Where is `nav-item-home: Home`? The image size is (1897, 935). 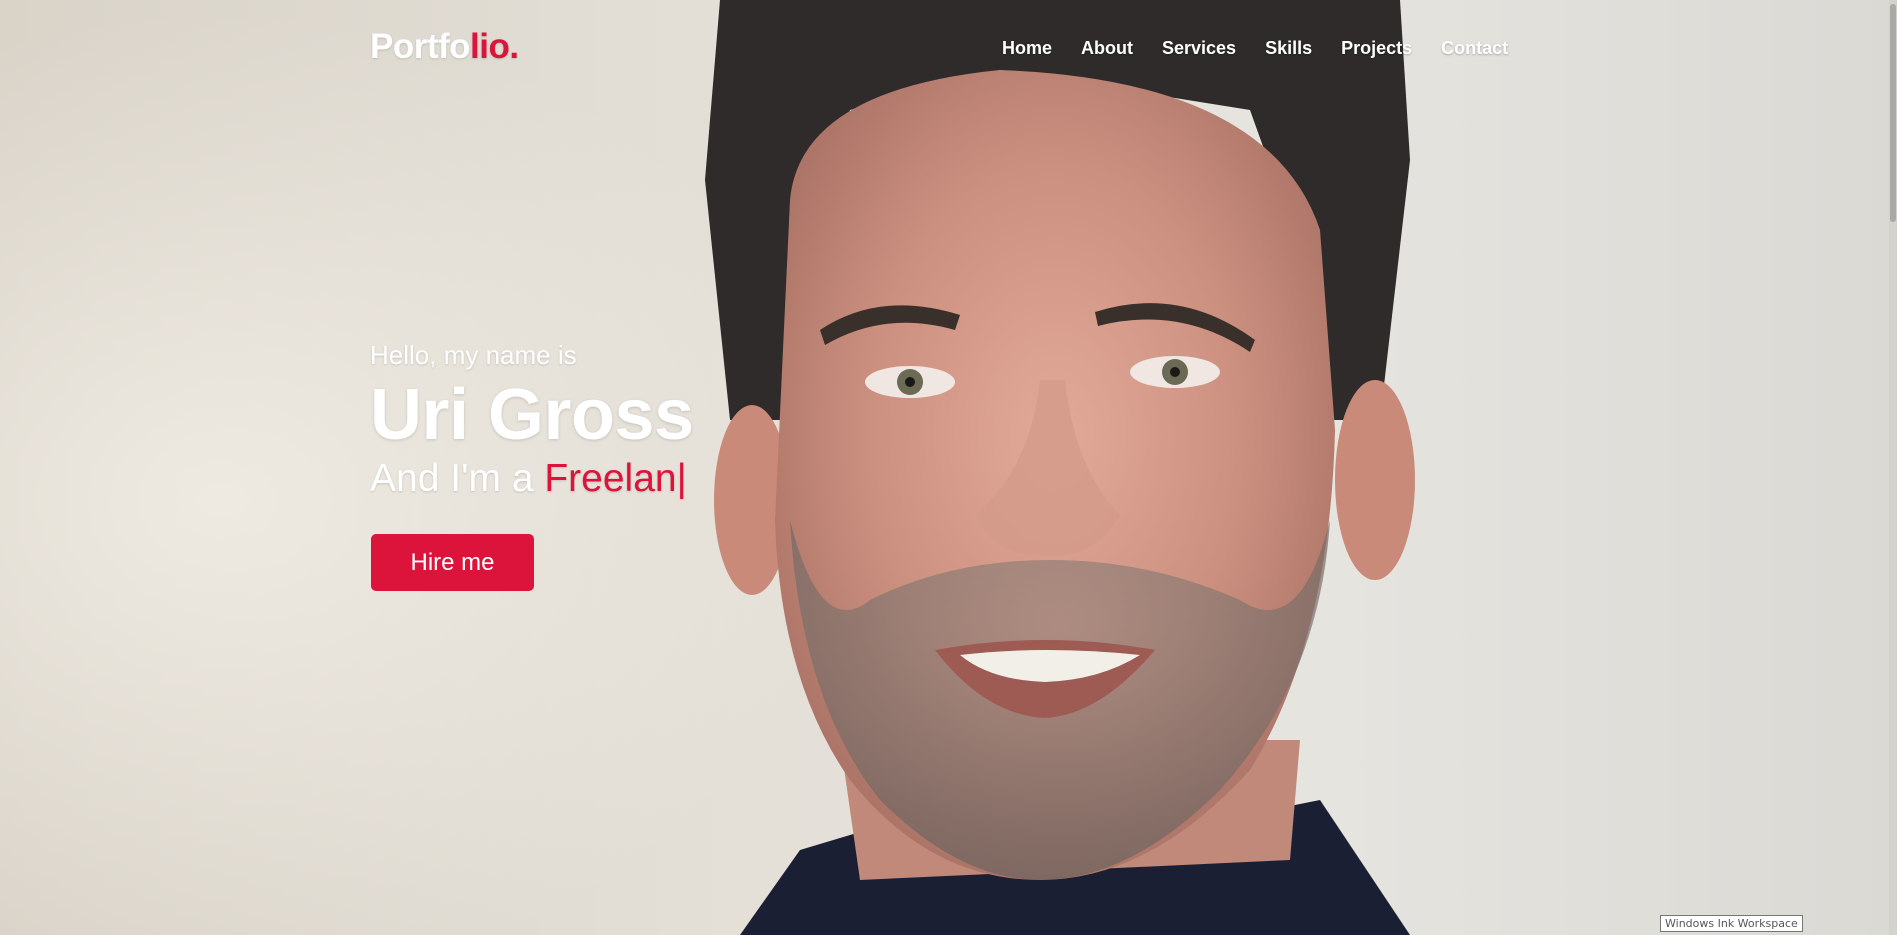 nav-item-home: Home is located at coordinates (1027, 48).